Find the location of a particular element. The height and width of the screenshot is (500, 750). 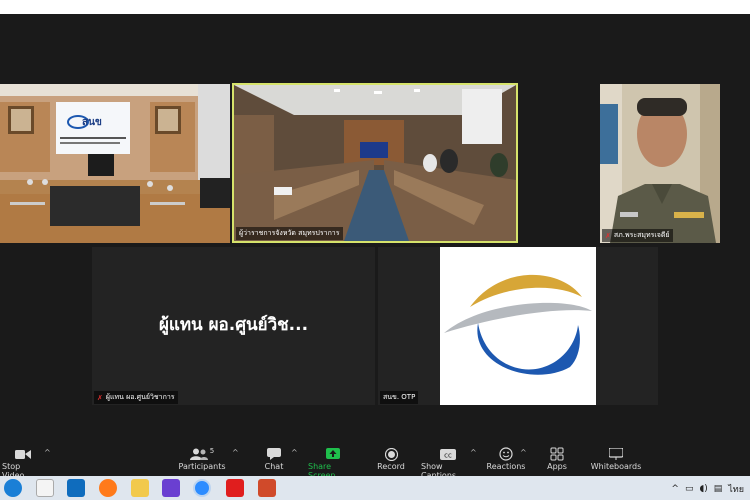

participant-name: สนข. OTP is located at coordinates (399, 397).